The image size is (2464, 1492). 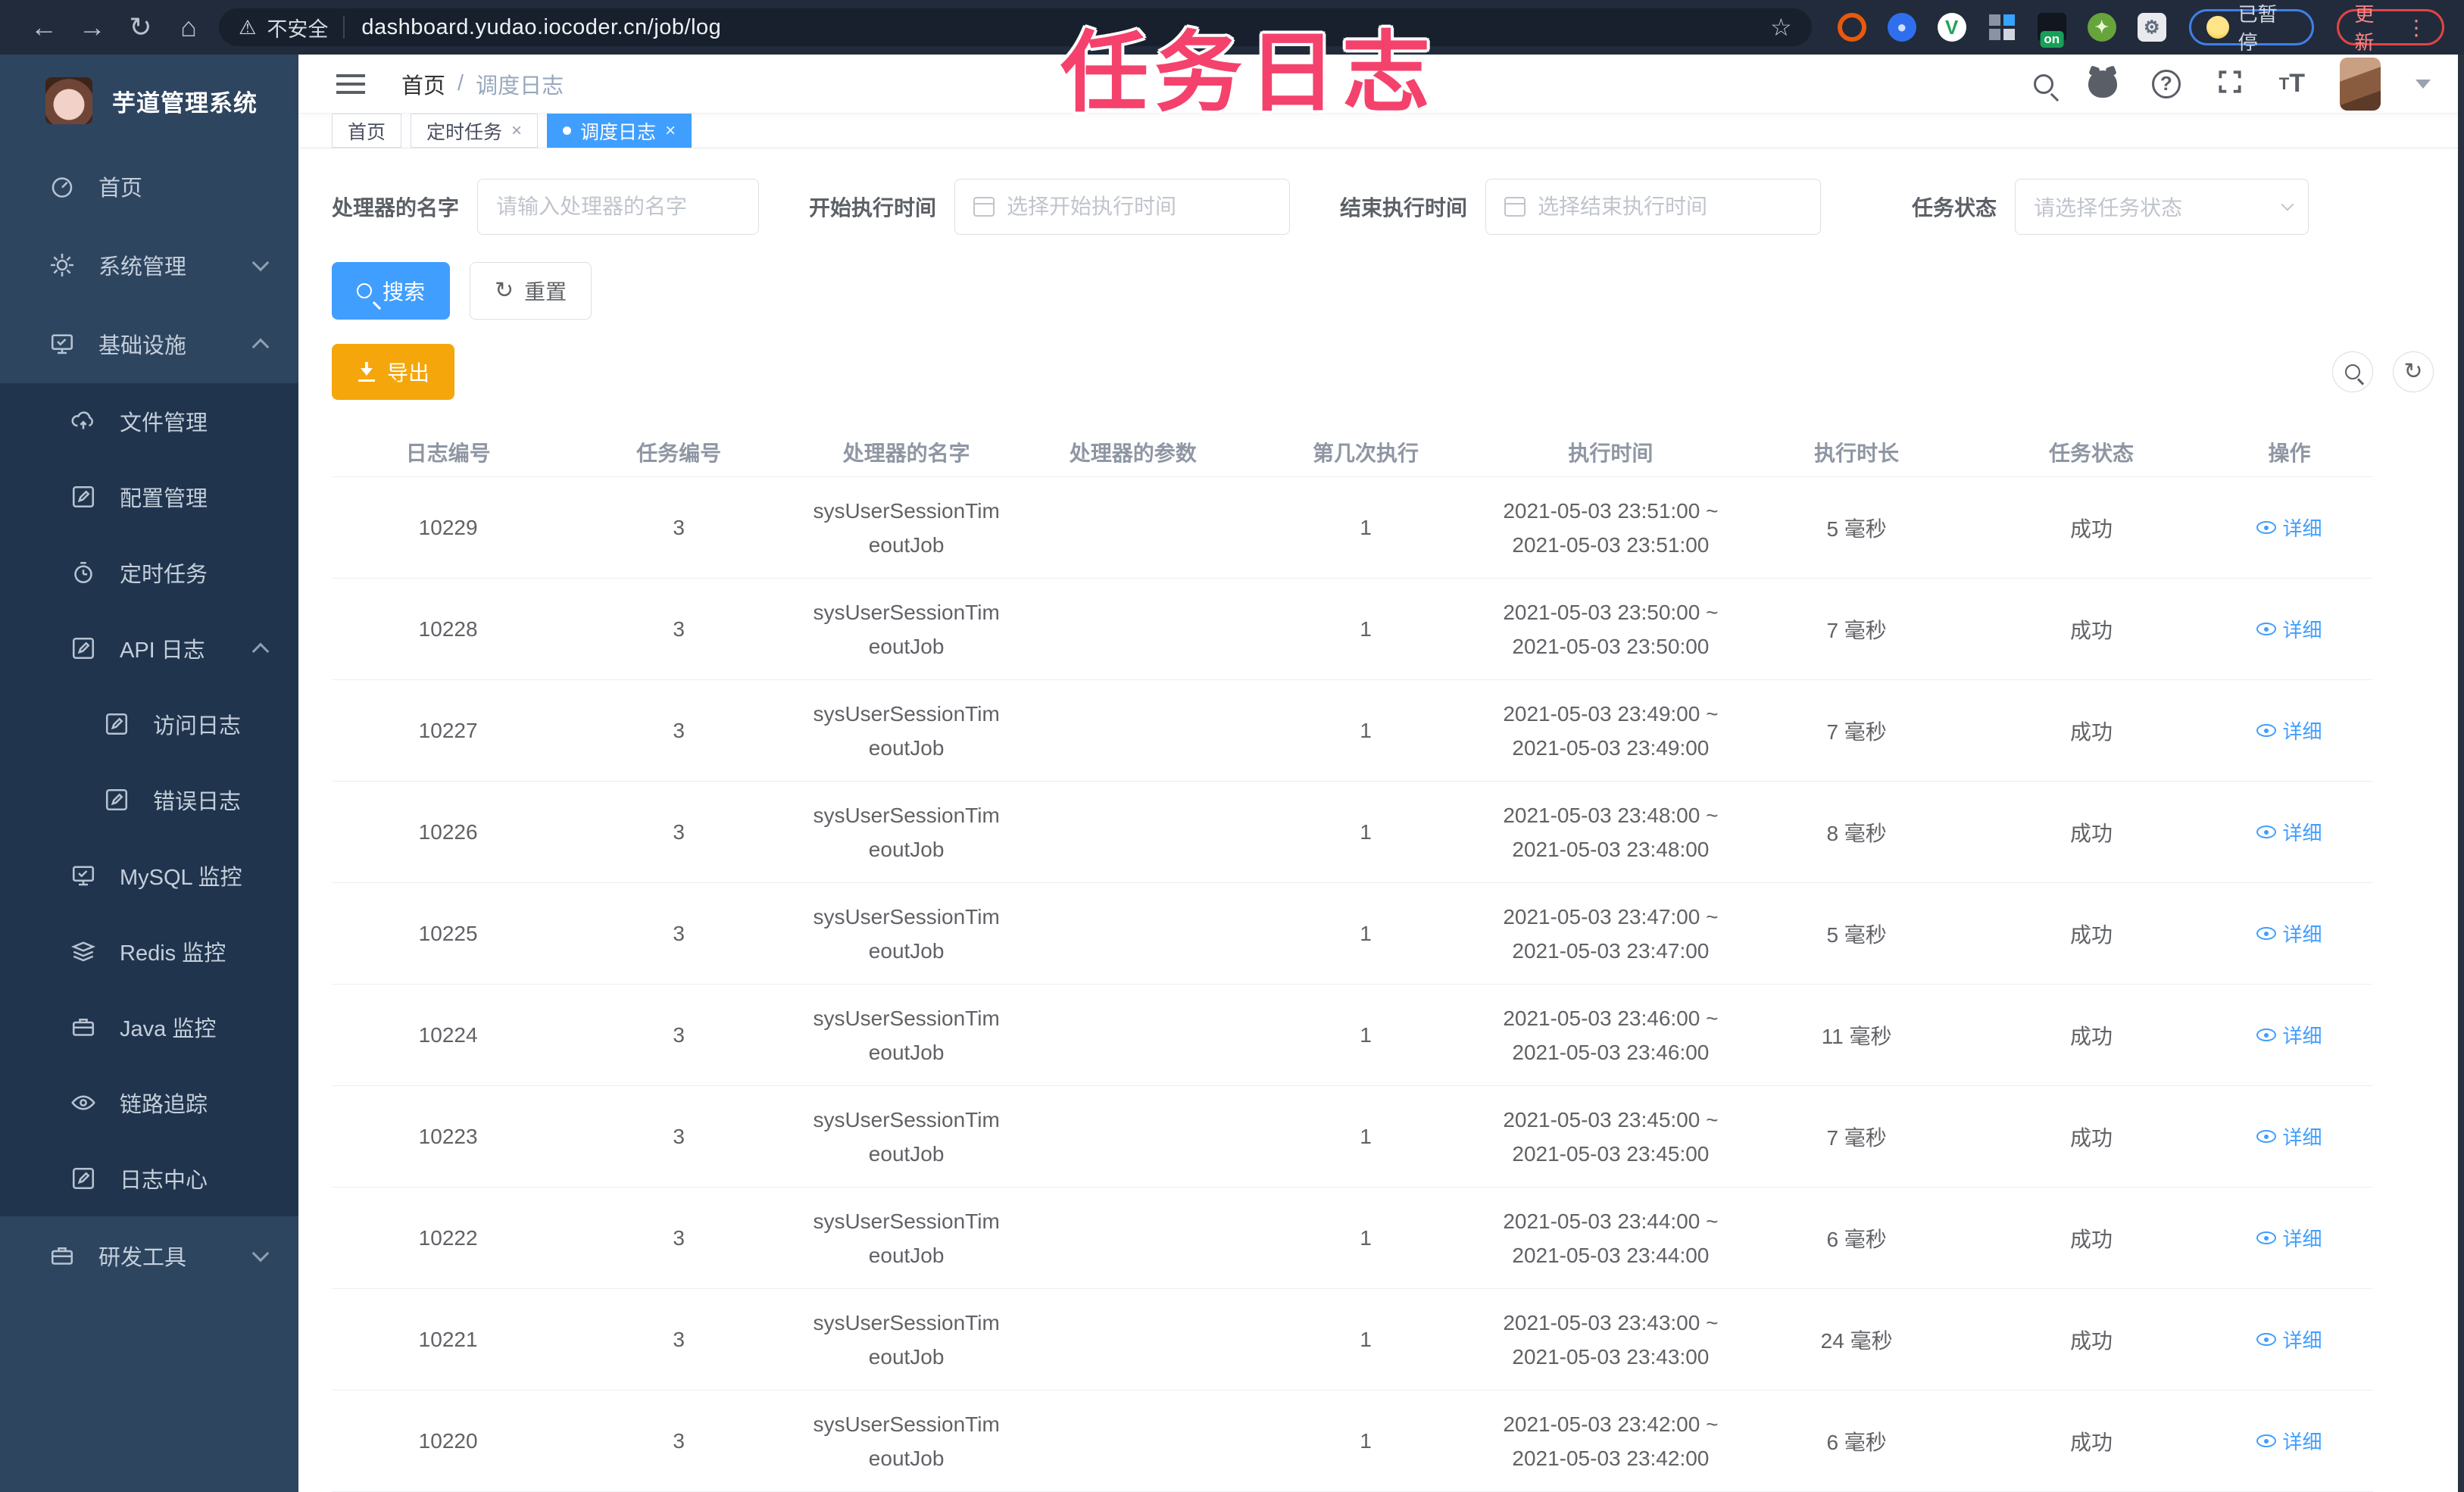 What do you see at coordinates (185, 103) in the screenshot?
I see `app-title: 芋道管理系统` at bounding box center [185, 103].